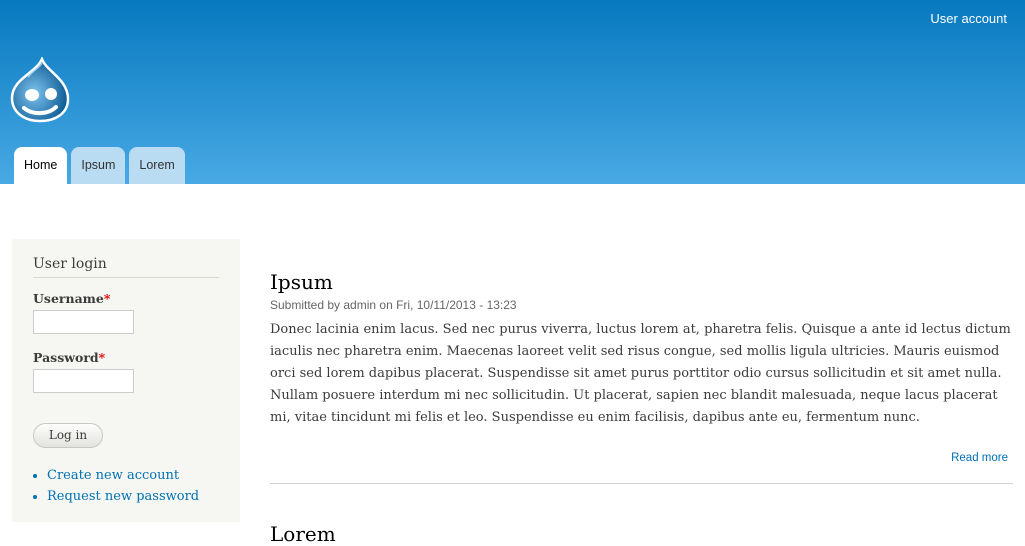 The height and width of the screenshot is (546, 1025). I want to click on username-label: Username*, so click(71, 298).